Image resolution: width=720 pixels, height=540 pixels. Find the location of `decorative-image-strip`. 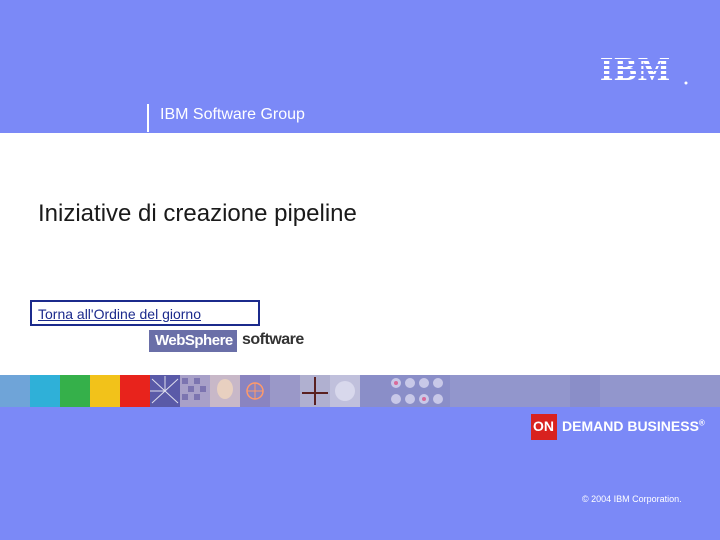

decorative-image-strip is located at coordinates (360, 391).